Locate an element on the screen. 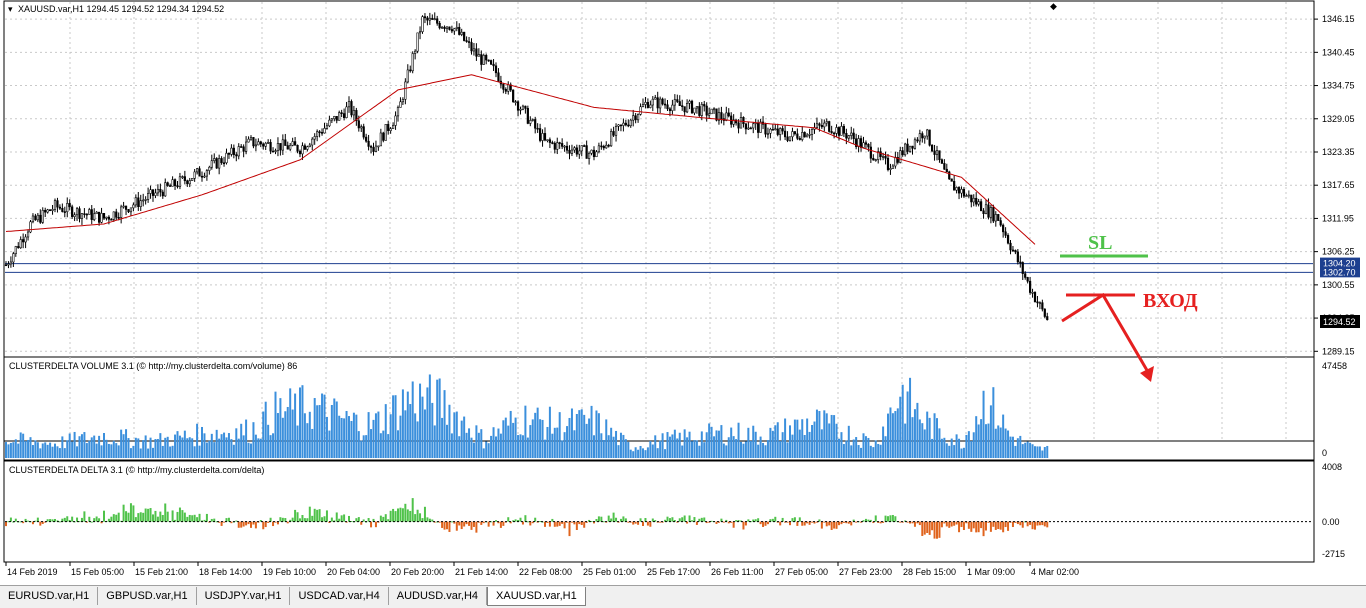 This screenshot has height=608, width=1366. tab-eurusd: EURUSD.var,H1 is located at coordinates (49, 596).